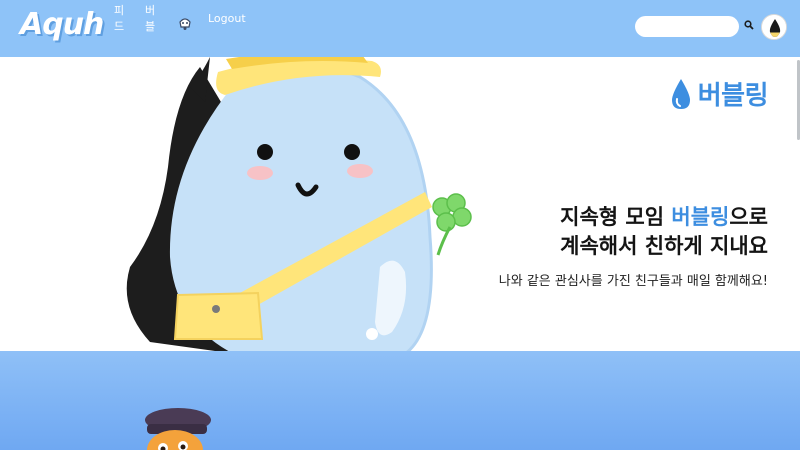 The height and width of the screenshot is (450, 800). I want to click on avatar, so click(774, 27).